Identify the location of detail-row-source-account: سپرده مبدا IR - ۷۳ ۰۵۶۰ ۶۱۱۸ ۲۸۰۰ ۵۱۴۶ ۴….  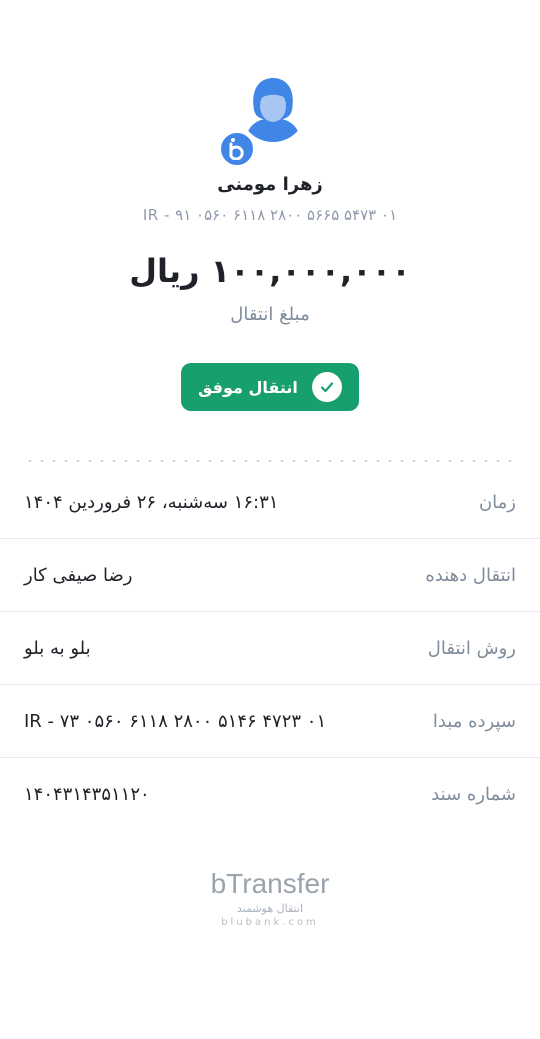
(270, 721).